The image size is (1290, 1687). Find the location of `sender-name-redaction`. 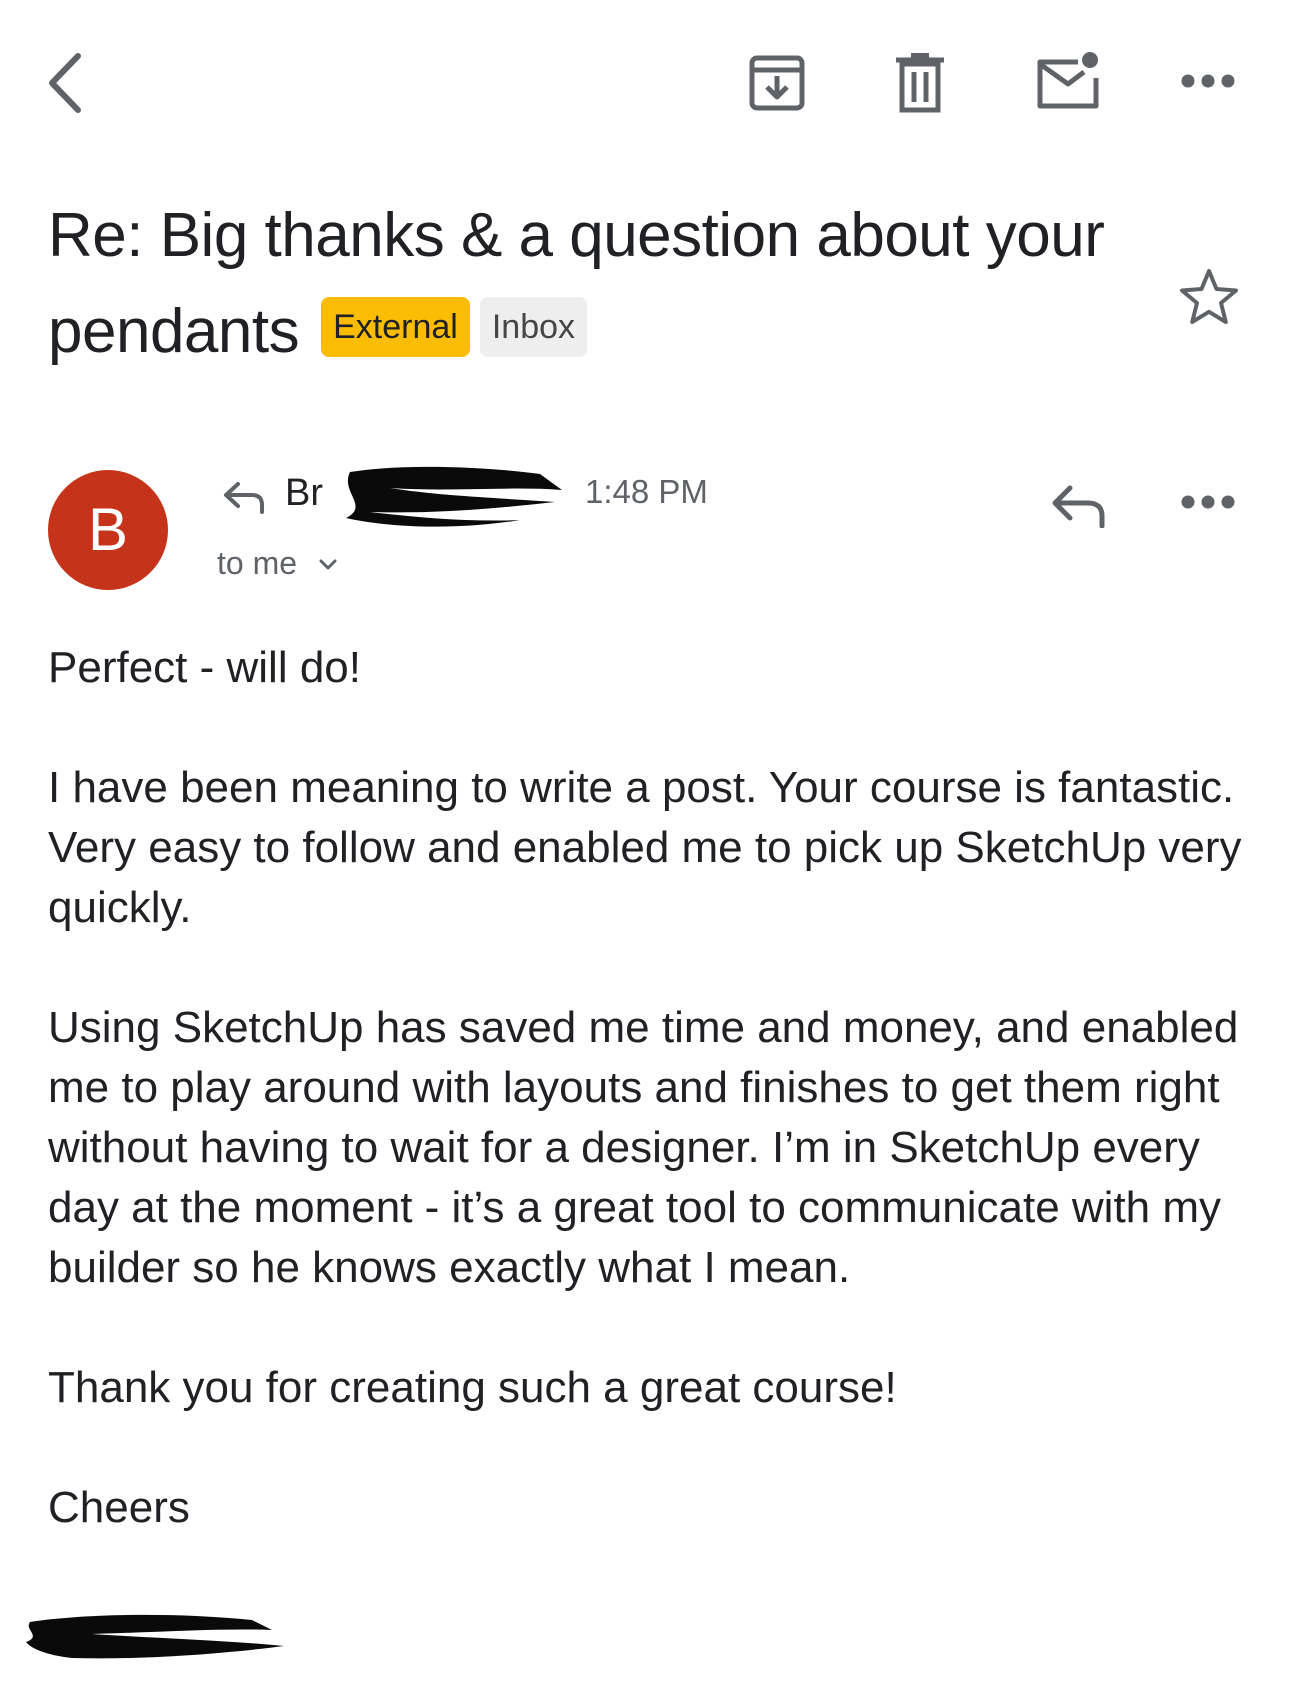

sender-name-redaction is located at coordinates (450, 499).